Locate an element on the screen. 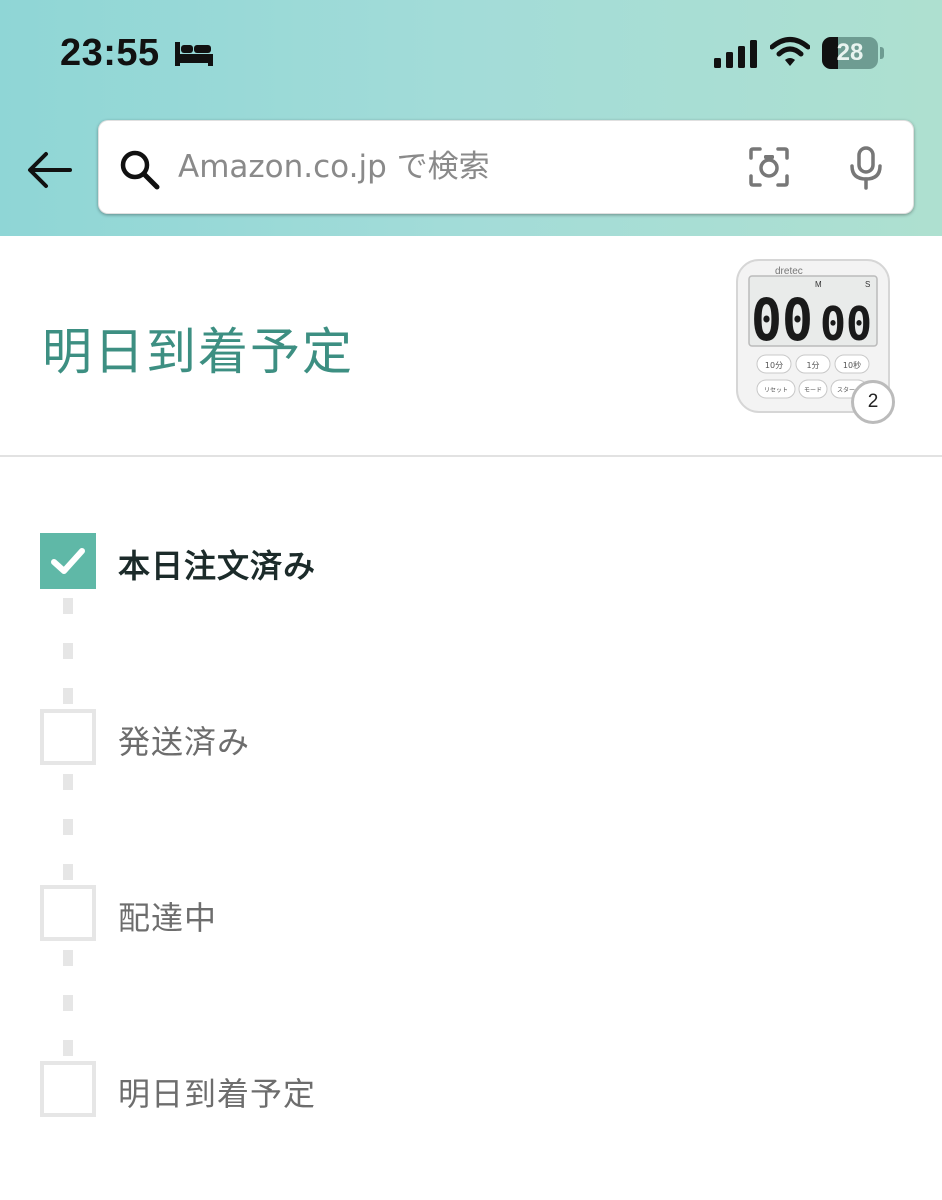 The height and width of the screenshot is (1200, 942). checkmark-icon is located at coordinates (68, 561).